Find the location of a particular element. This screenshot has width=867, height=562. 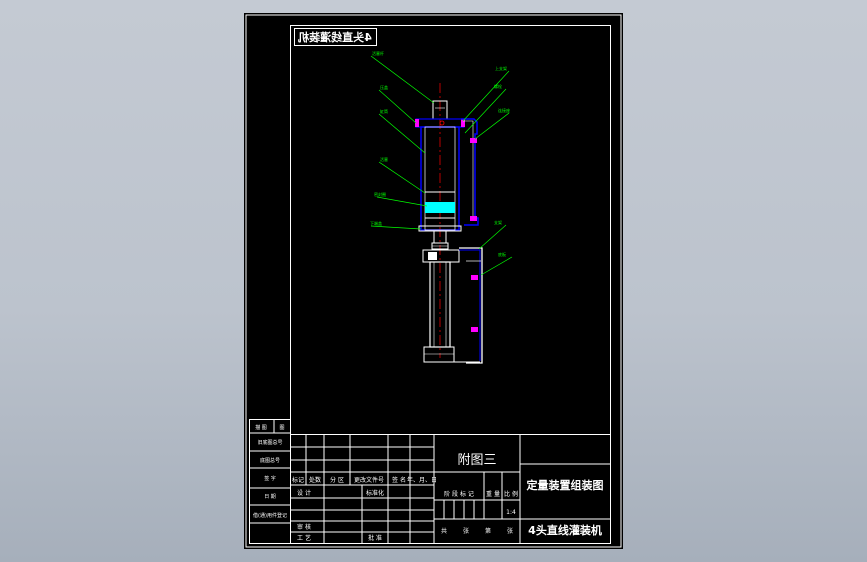

part-label-7: 上支架 is located at coordinates (501, 68).